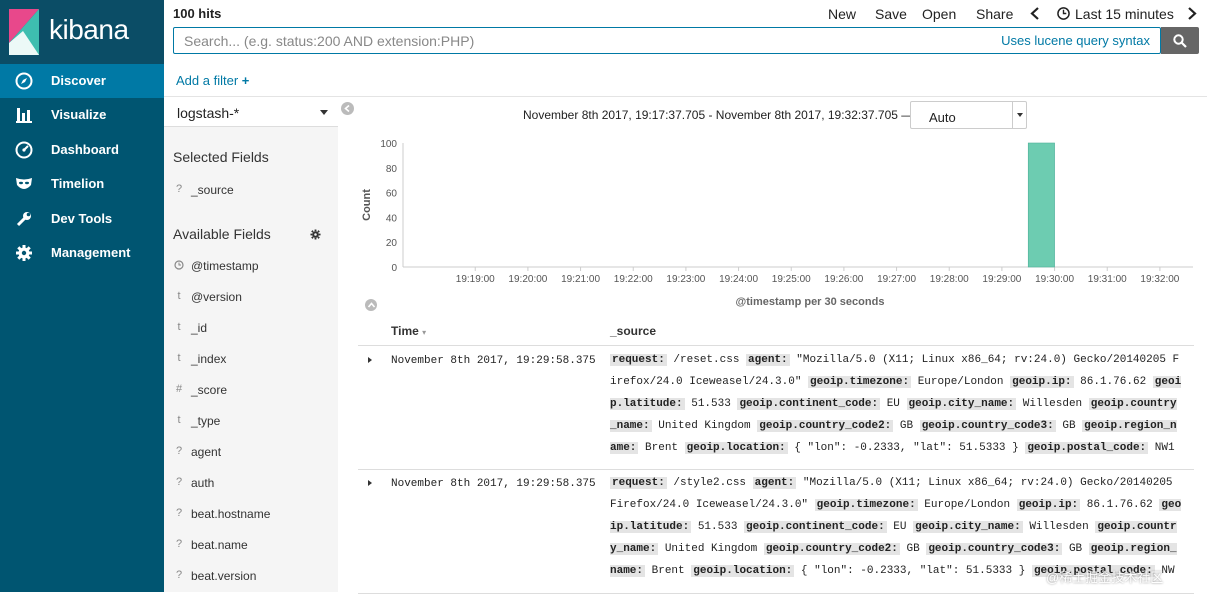 Image resolution: width=1207 pixels, height=594 pixels. I want to click on source-field-key: geoip.postal_code:, so click(1087, 448).